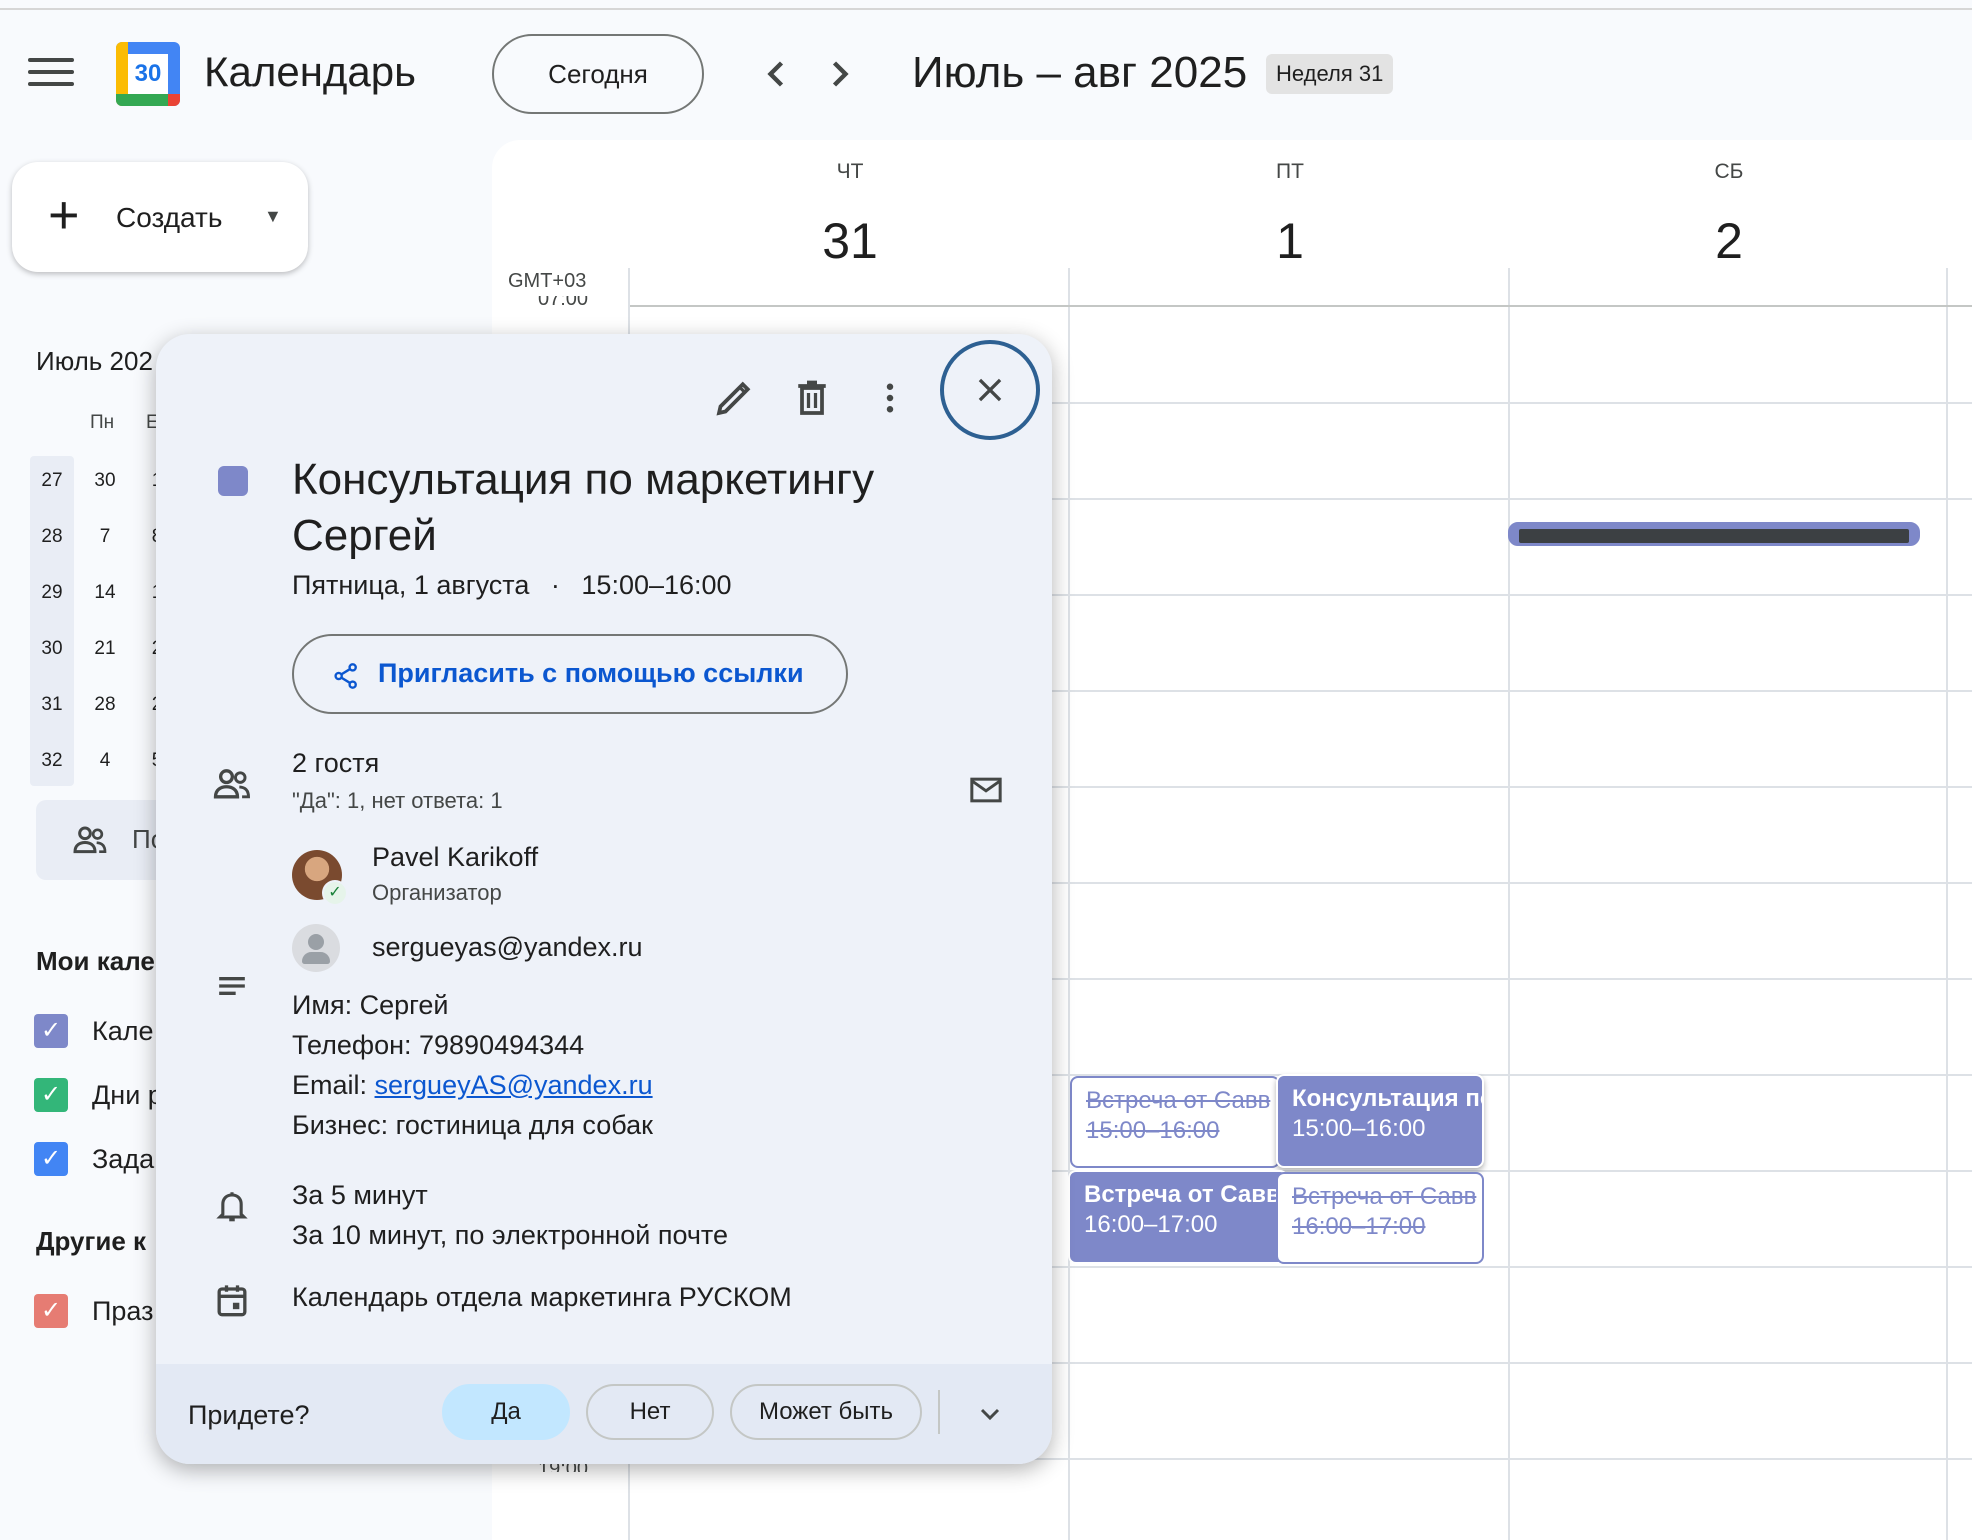  What do you see at coordinates (850, 241) in the screenshot?
I see `day-number-button: 31` at bounding box center [850, 241].